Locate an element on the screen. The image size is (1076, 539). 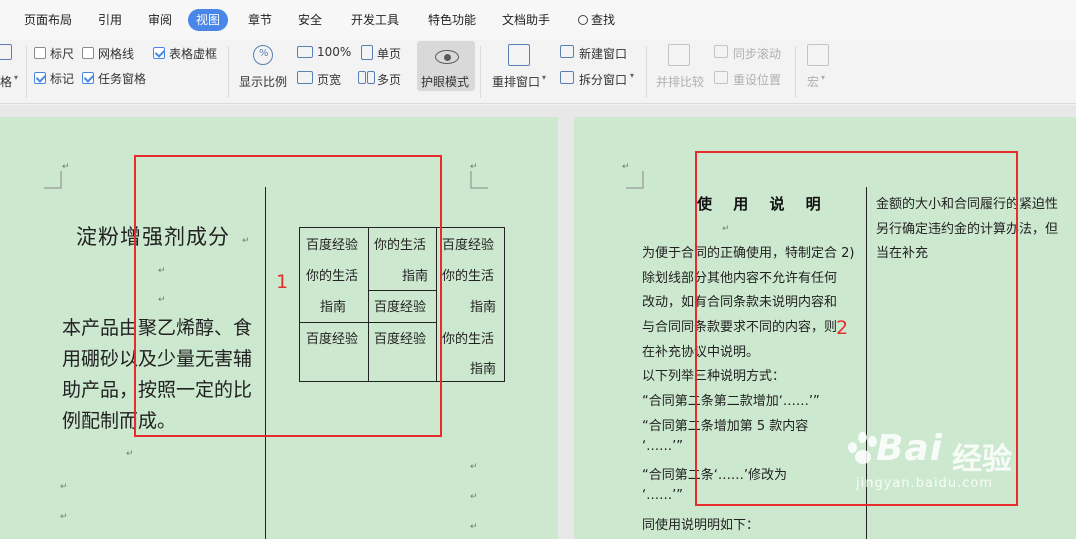
macro-icon is located at coordinates (818, 55).